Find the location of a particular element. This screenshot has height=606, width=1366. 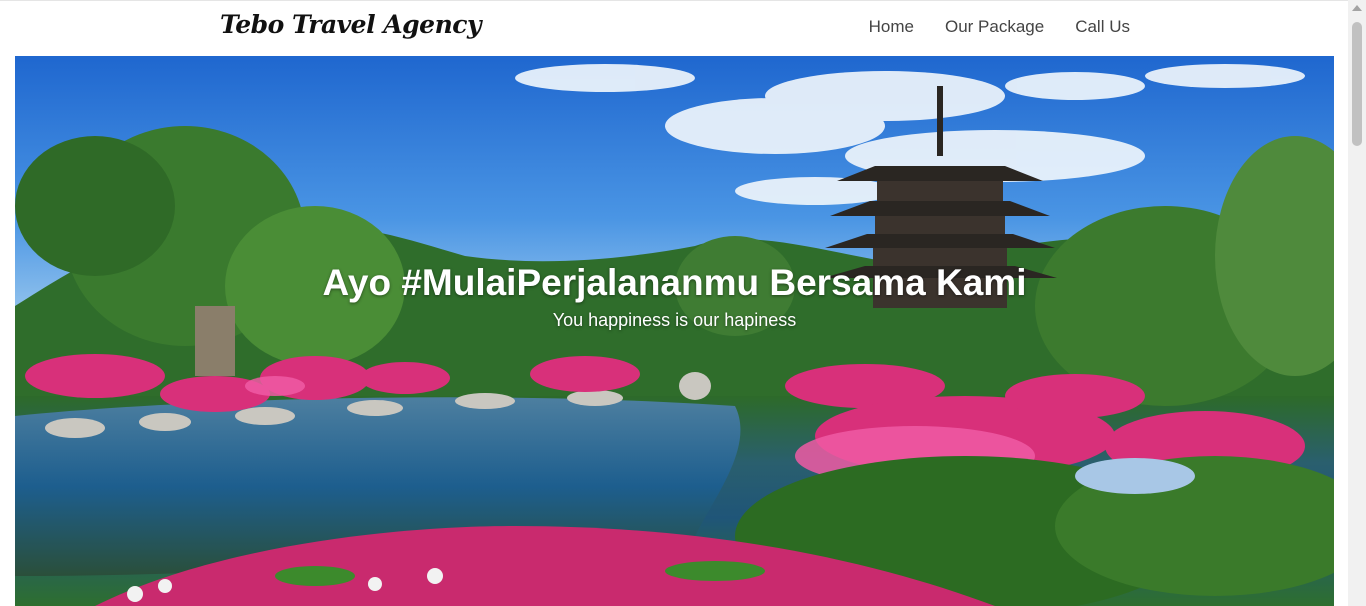

brand-logo: Tebo Travel Agency is located at coordinates (351, 24).